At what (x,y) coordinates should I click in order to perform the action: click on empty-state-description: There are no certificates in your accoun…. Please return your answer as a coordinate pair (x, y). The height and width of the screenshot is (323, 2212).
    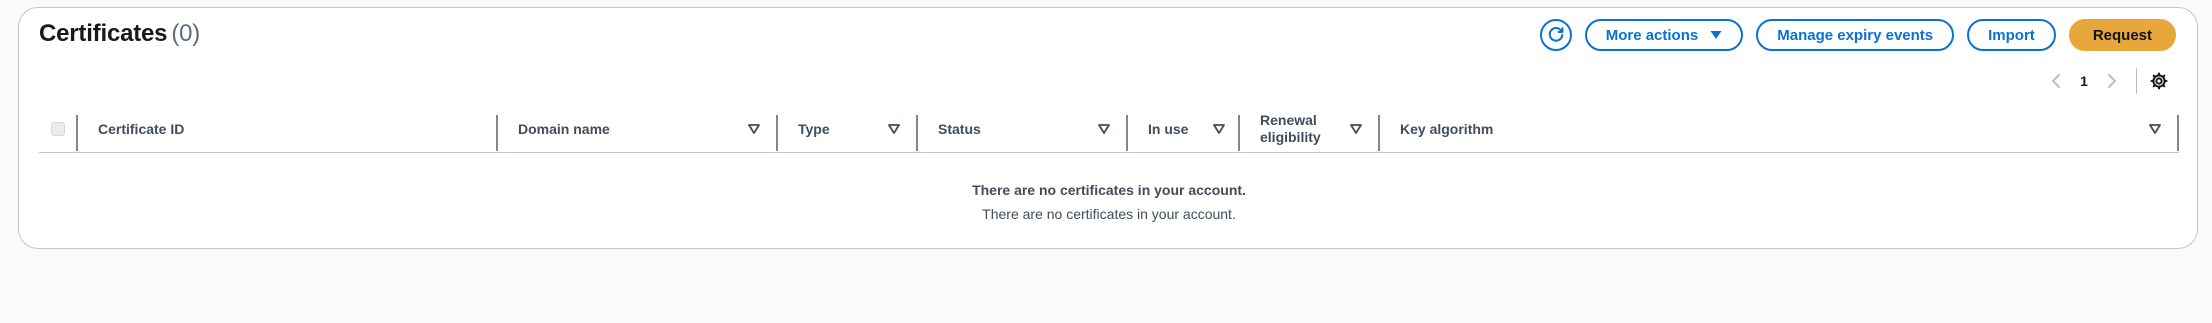
    Looking at the image, I should click on (1109, 214).